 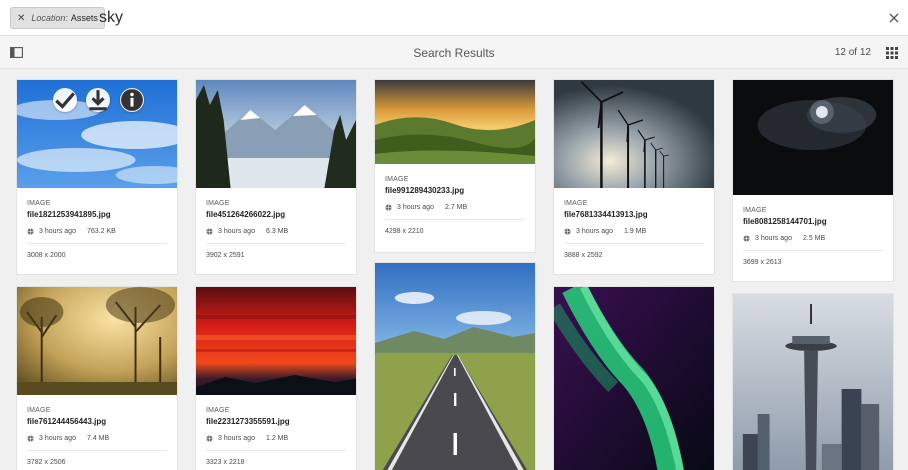 What do you see at coordinates (456, 207) in the screenshot?
I see `asset-size: 2.7 MB` at bounding box center [456, 207].